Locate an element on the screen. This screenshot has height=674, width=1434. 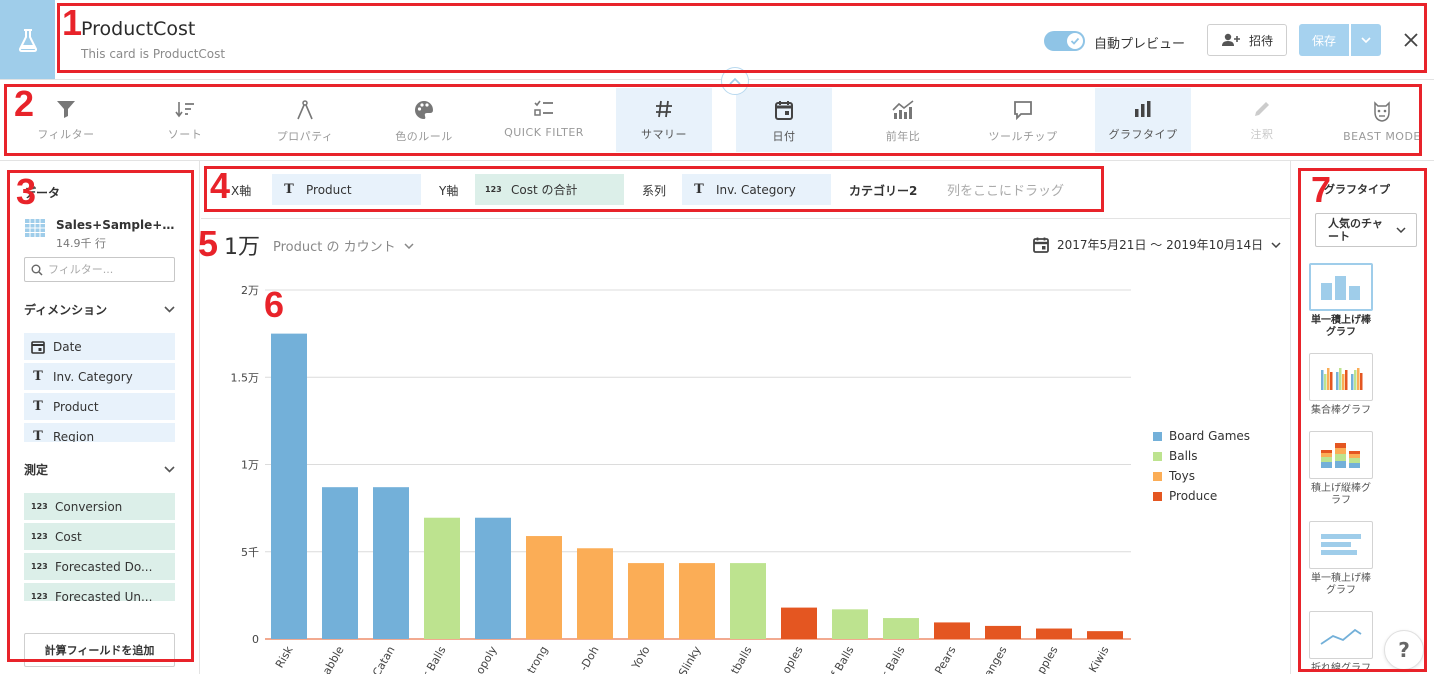
legend-item: Board Games is located at coordinates (1201, 436).